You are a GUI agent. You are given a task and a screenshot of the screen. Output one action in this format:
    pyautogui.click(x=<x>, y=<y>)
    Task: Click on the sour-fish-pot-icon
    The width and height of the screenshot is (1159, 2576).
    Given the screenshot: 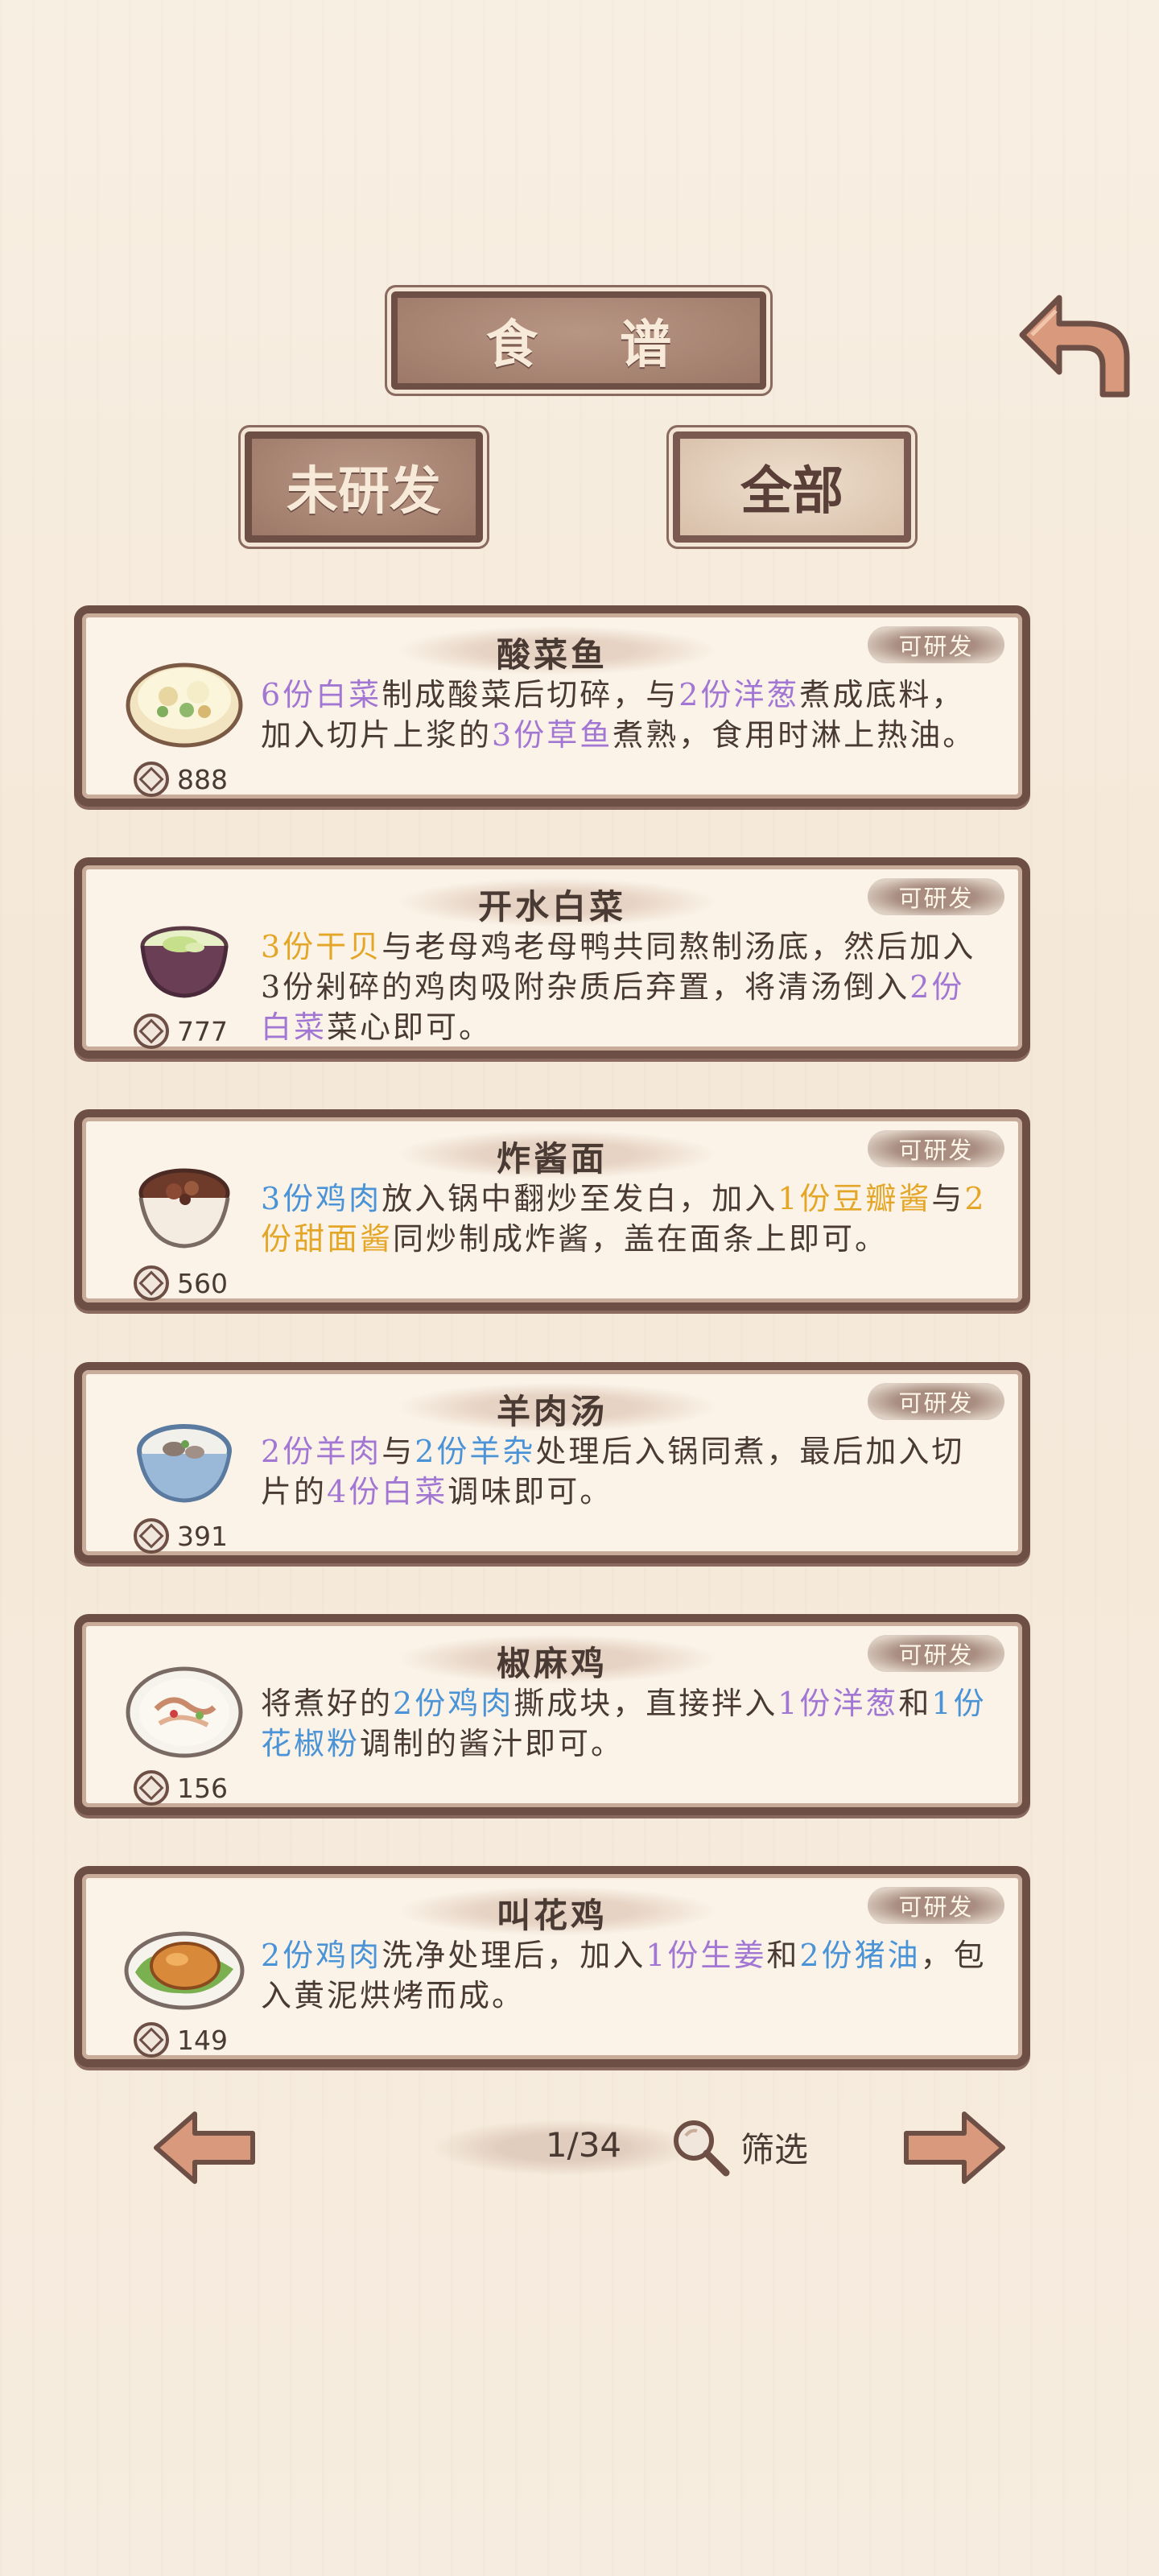 What is the action you would take?
    pyautogui.click(x=184, y=705)
    